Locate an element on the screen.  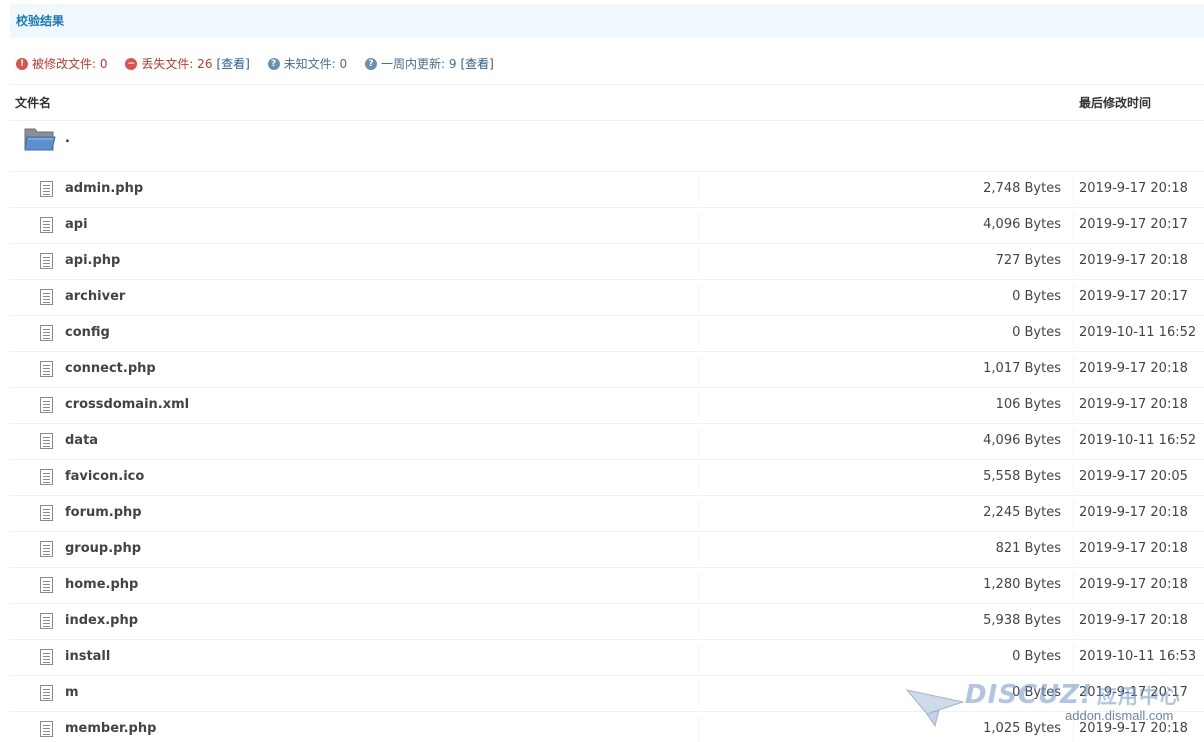
missing-files-summary: − 丢失文件: 26 [查看] is located at coordinates (187, 64).